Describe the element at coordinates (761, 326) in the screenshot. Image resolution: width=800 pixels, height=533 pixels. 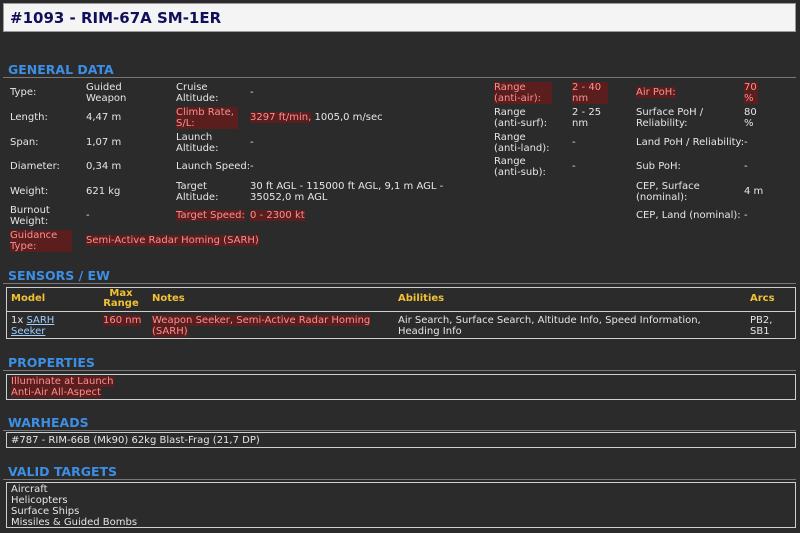
I see `sensor-arcs: PB2, SB1` at that location.